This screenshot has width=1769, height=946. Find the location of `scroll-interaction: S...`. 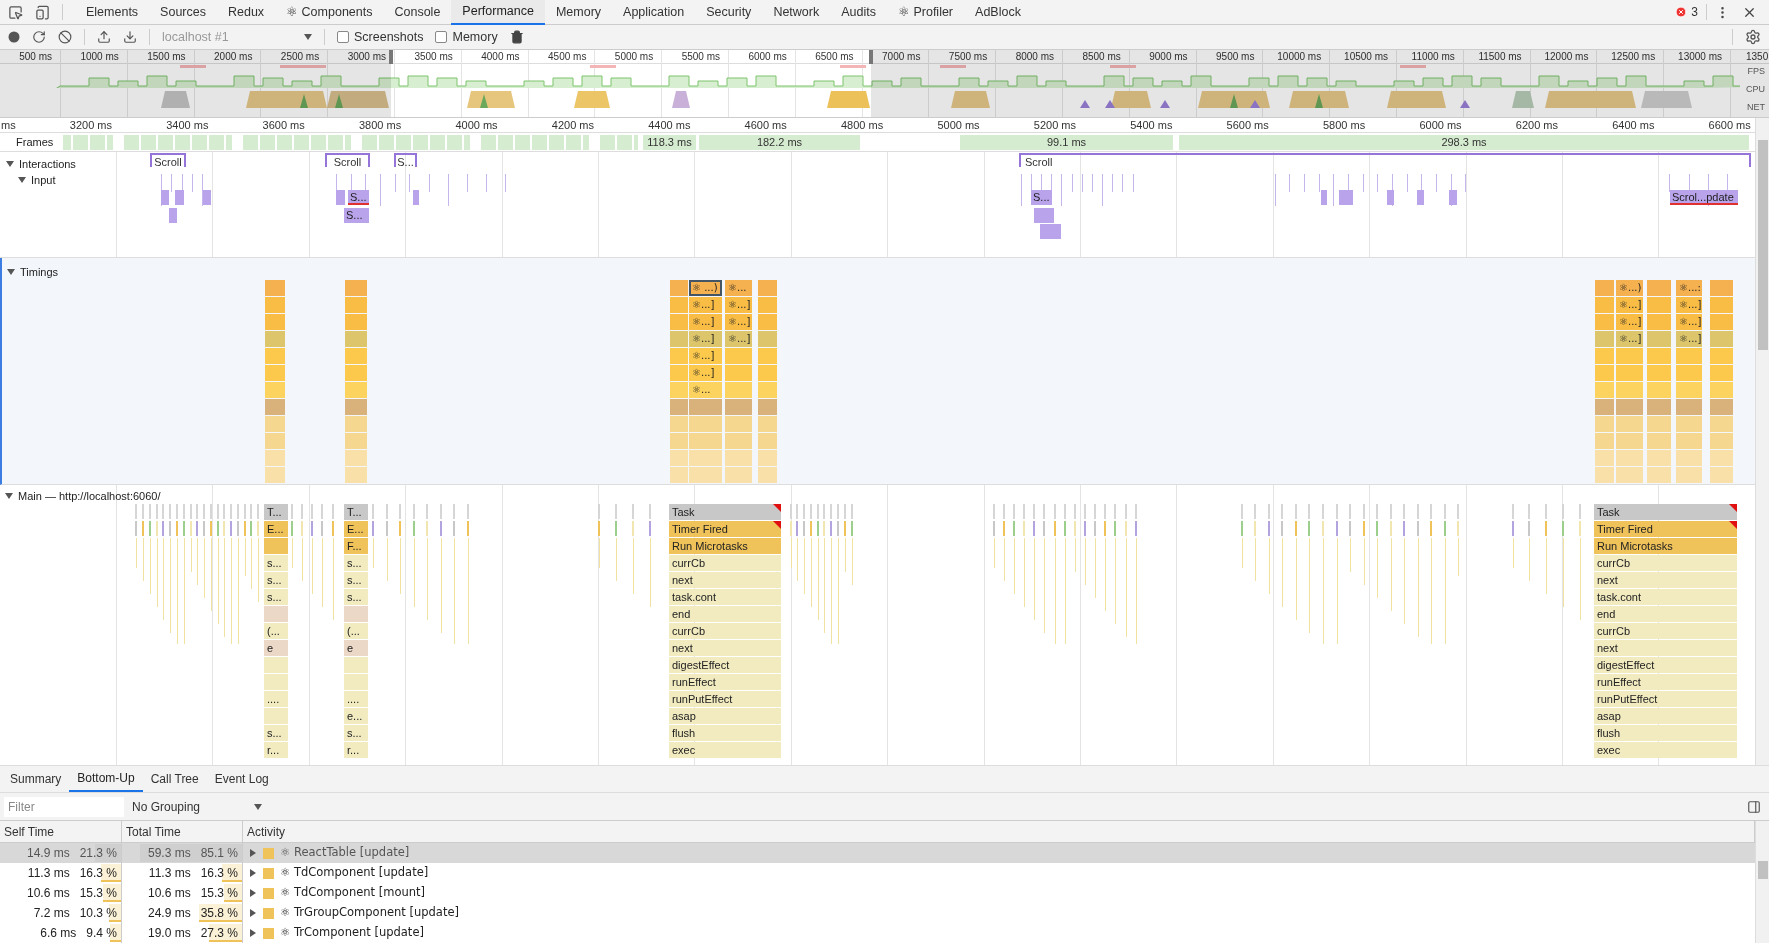

scroll-interaction: S... is located at coordinates (405, 160).